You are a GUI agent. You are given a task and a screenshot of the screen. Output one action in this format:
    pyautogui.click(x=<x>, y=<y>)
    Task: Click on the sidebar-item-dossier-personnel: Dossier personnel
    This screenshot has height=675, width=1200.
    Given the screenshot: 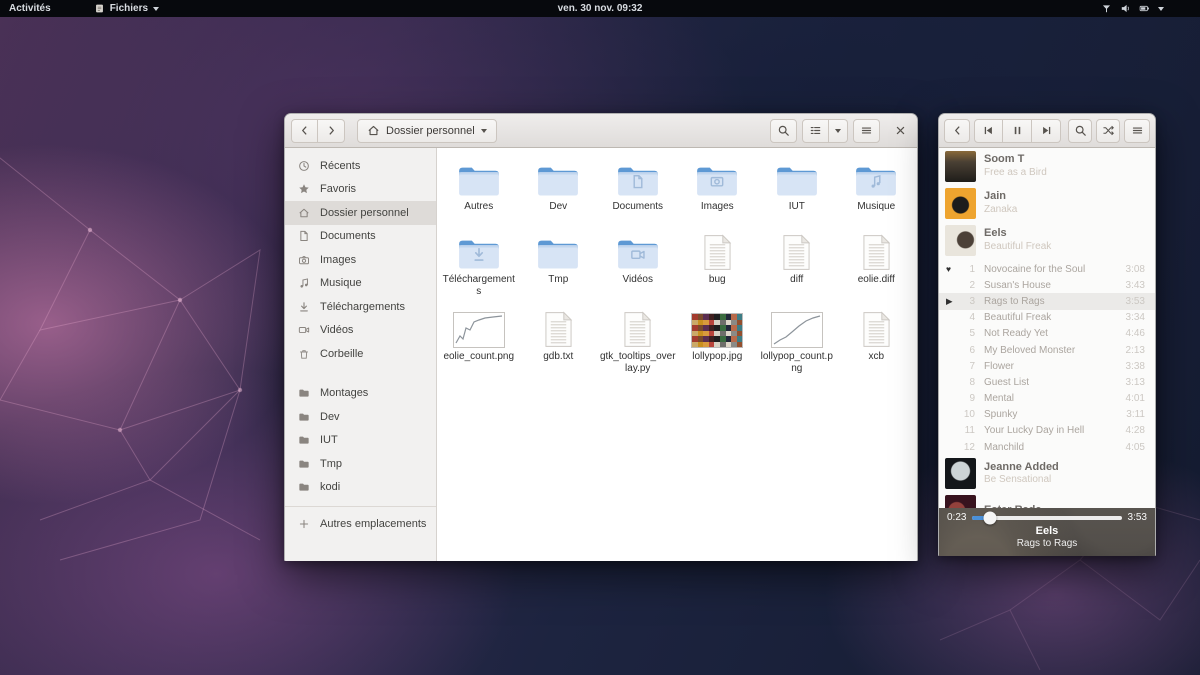 What is the action you would take?
    pyautogui.click(x=360, y=213)
    